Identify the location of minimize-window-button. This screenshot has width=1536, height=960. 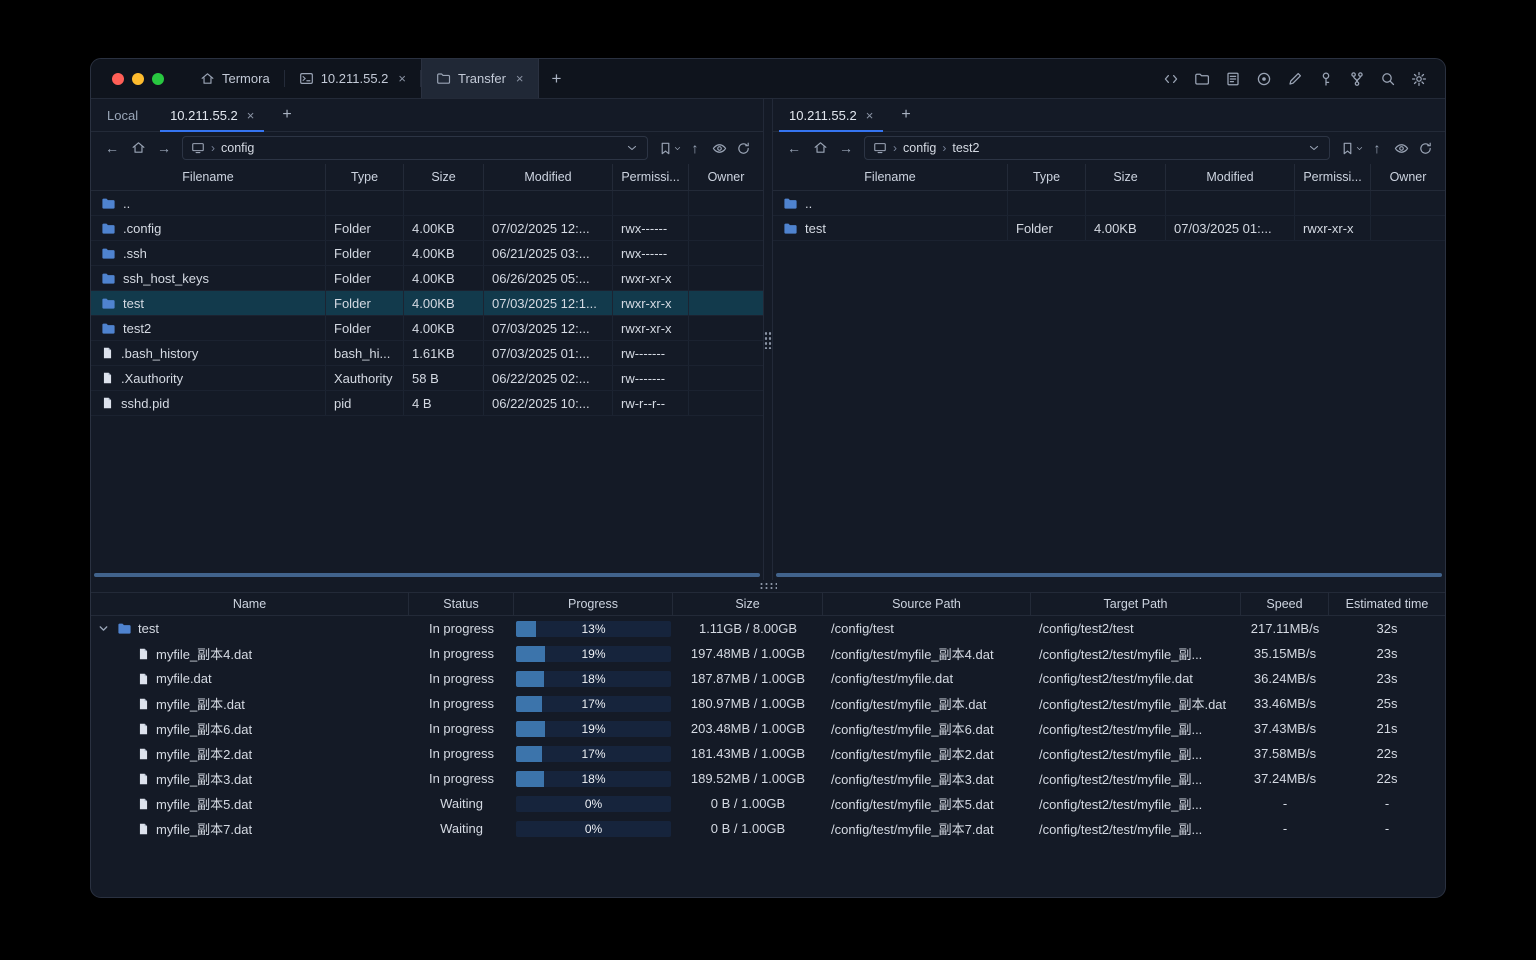
(138, 78).